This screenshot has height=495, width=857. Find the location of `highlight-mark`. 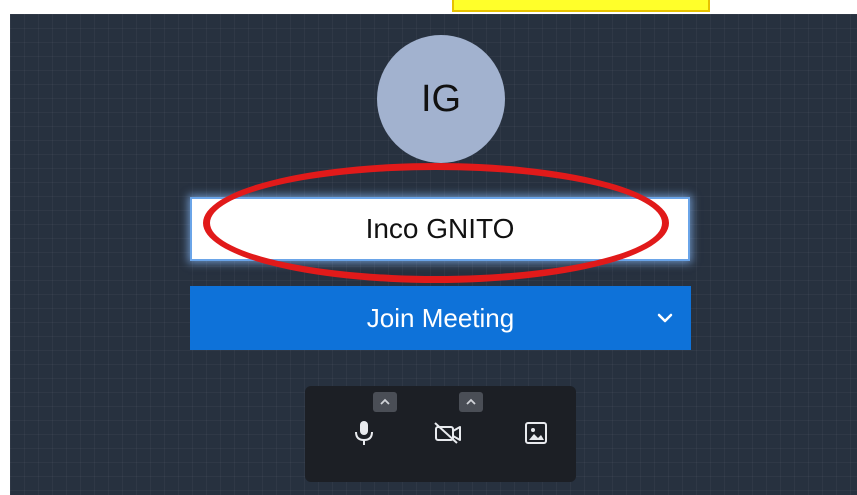

highlight-mark is located at coordinates (581, 6).